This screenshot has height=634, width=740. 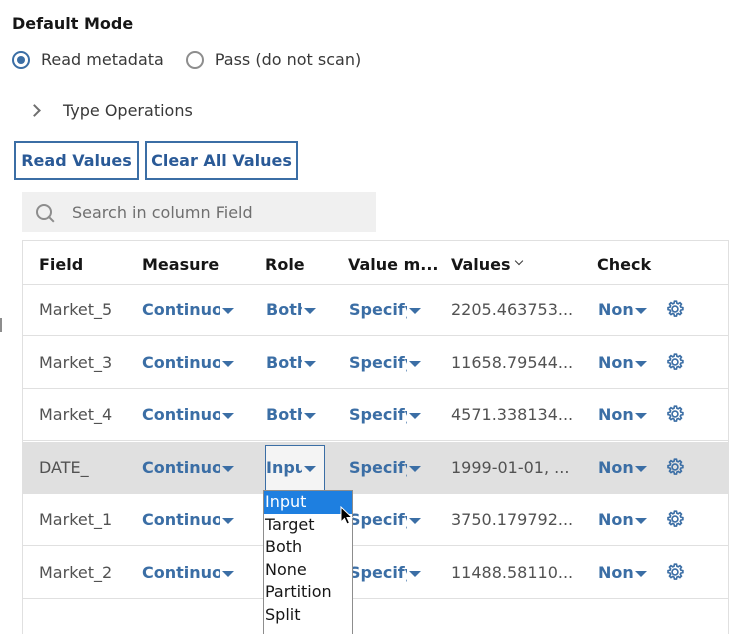 What do you see at coordinates (76, 160) in the screenshot?
I see `read-values-button: Read Values` at bounding box center [76, 160].